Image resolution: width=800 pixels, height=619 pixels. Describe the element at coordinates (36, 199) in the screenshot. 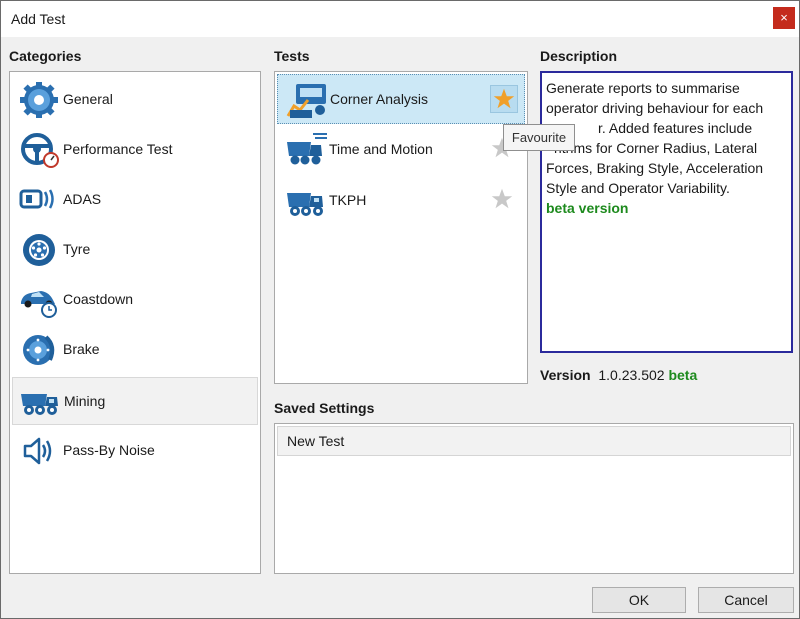

I see `sensor-icon` at that location.